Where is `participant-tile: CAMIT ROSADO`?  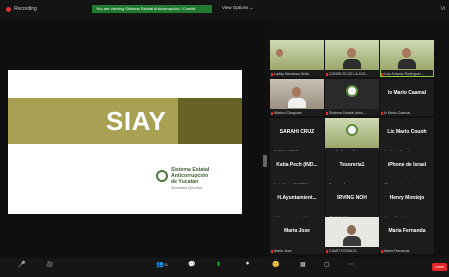 participant-tile: CAMIT ROSADO is located at coordinates (352, 235).